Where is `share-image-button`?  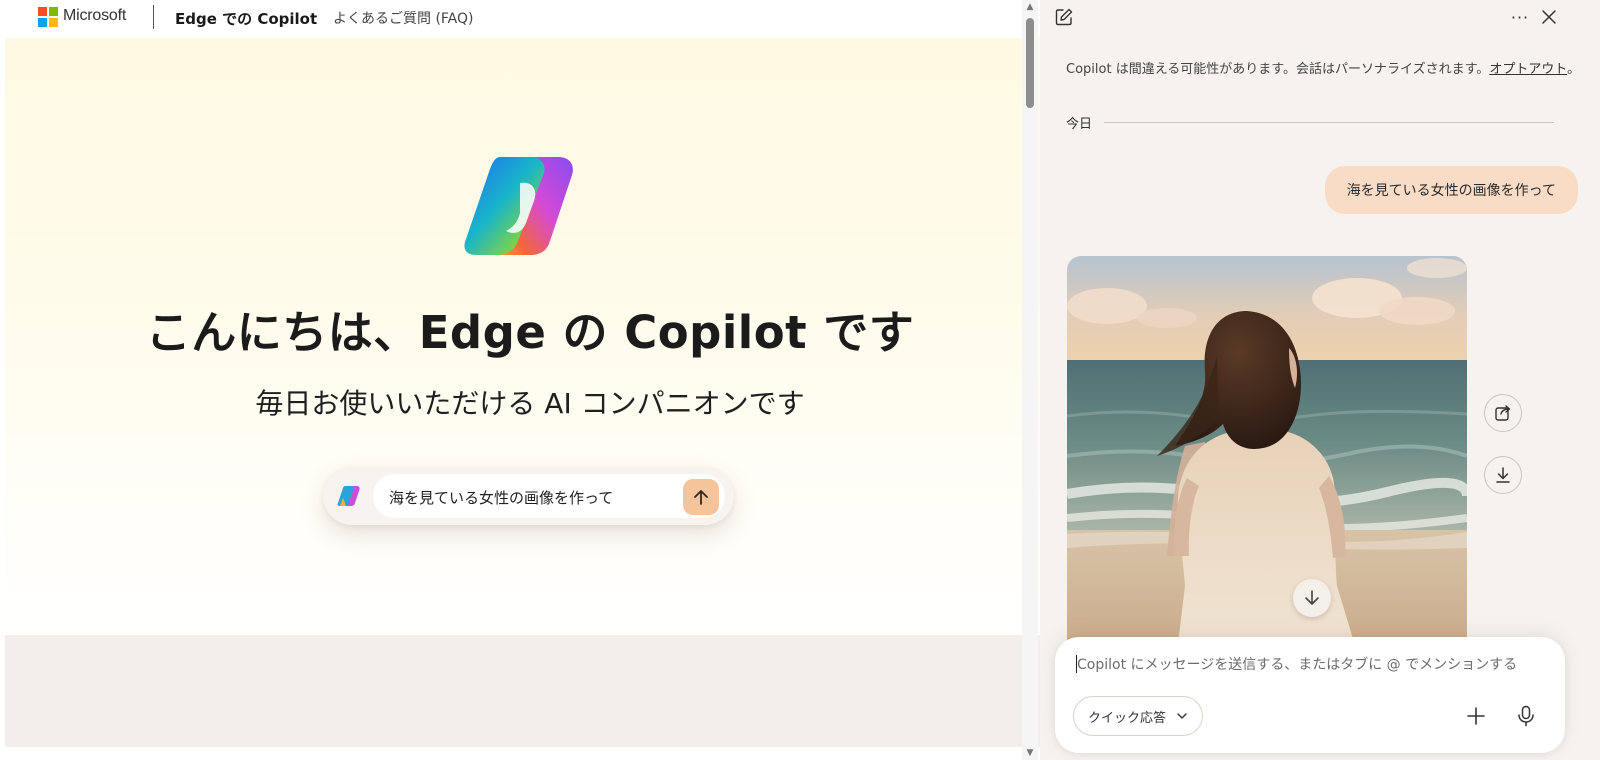
share-image-button is located at coordinates (1503, 413).